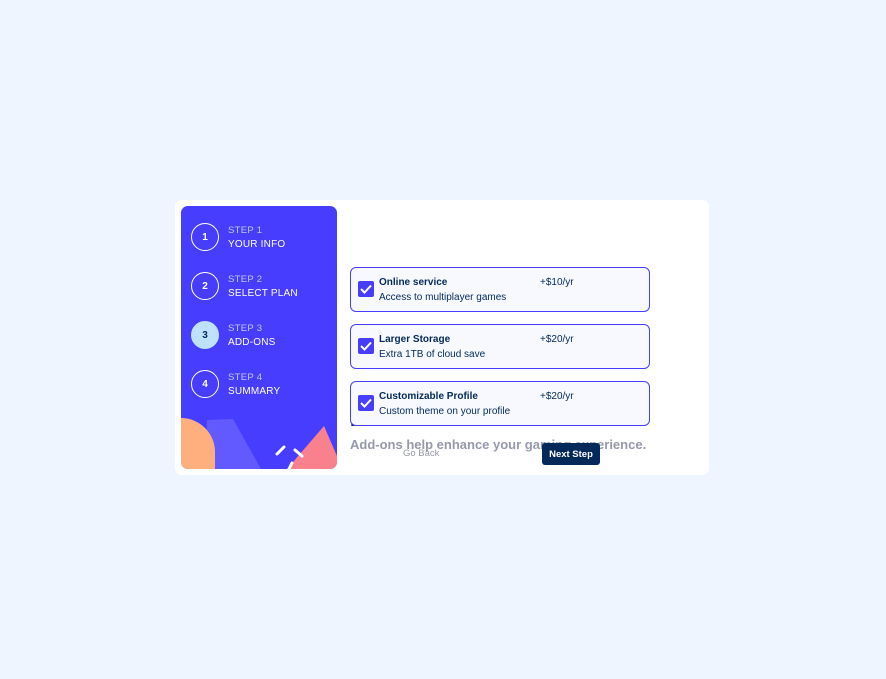 Image resolution: width=886 pixels, height=679 pixels. What do you see at coordinates (571, 454) in the screenshot?
I see `next-step-button: Next Step` at bounding box center [571, 454].